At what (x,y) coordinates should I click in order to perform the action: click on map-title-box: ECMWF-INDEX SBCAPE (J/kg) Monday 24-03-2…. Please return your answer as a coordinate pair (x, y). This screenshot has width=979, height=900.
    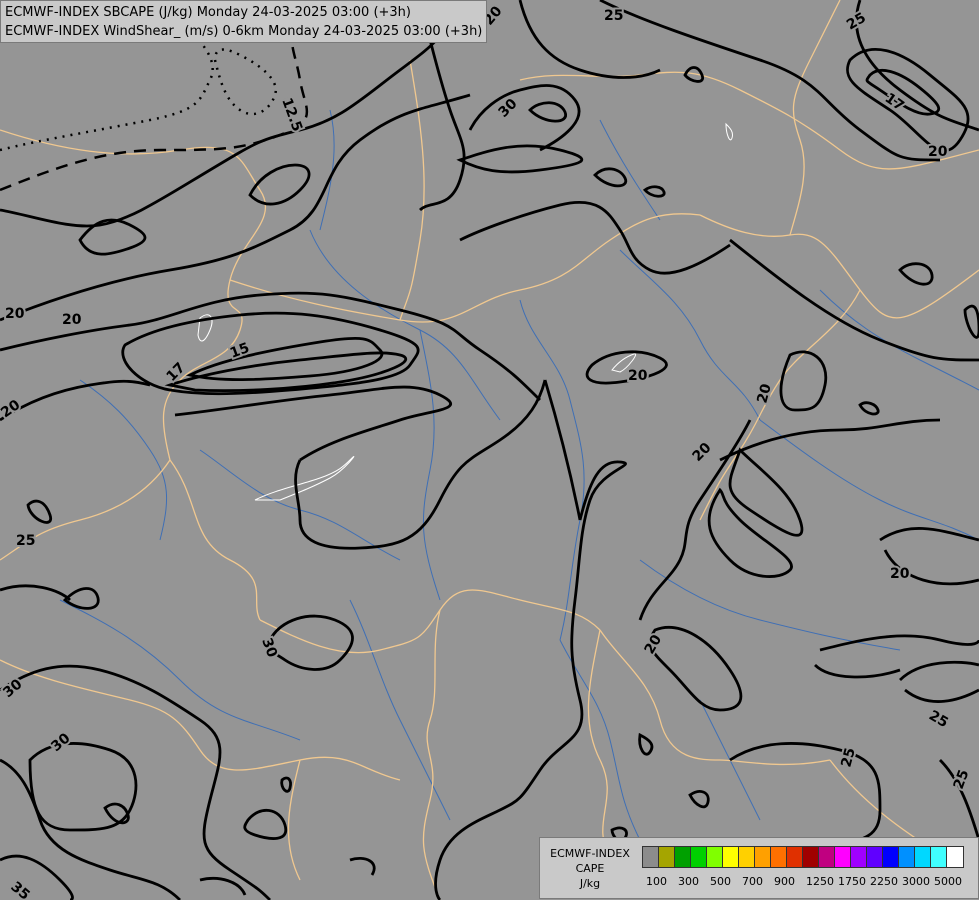
    Looking at the image, I should click on (244, 21).